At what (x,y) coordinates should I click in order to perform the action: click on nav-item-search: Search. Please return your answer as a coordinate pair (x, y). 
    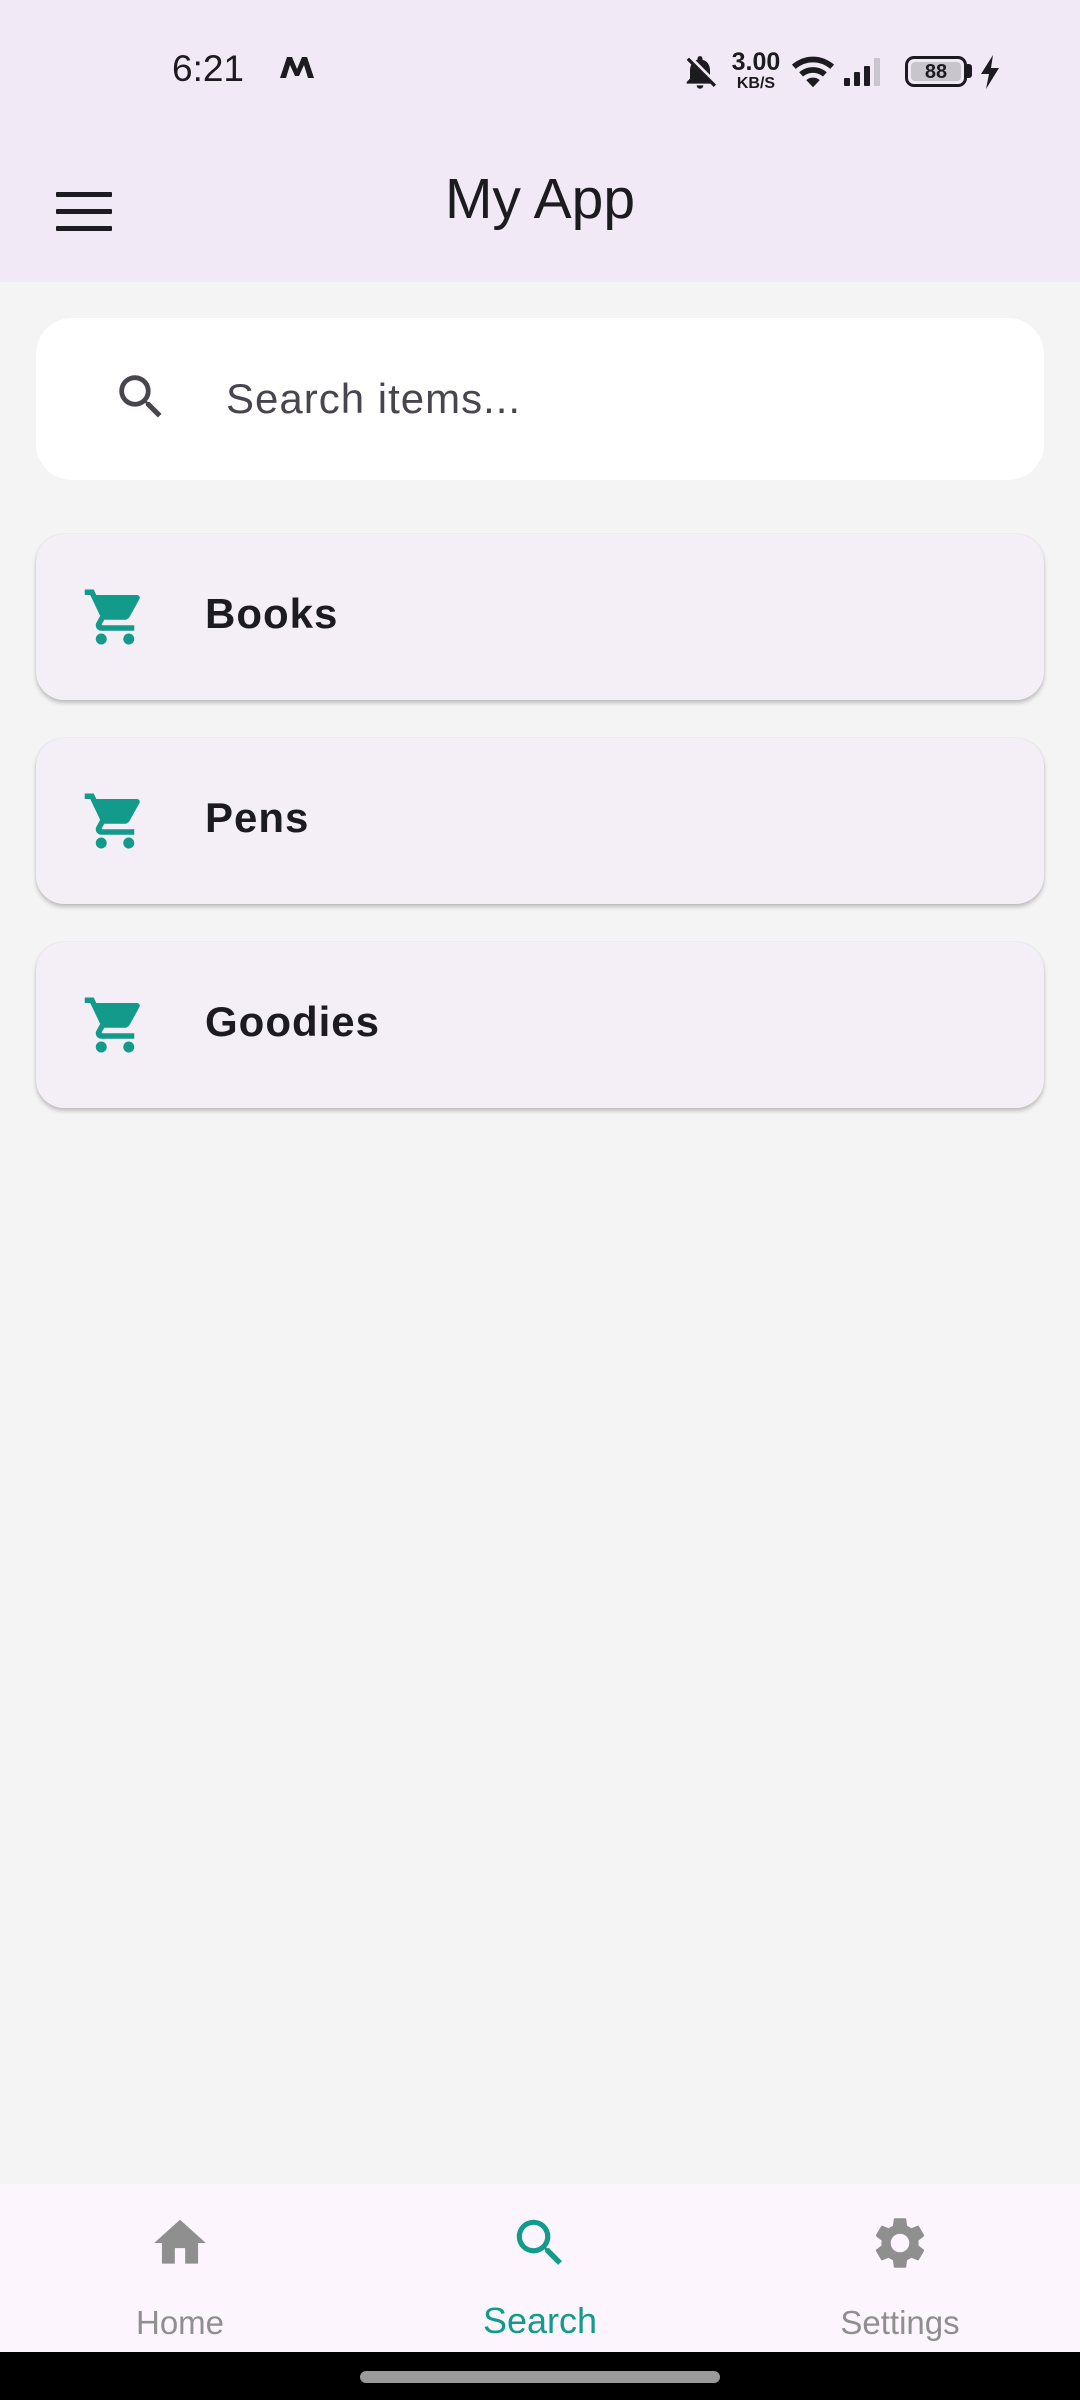
    Looking at the image, I should click on (540, 2268).